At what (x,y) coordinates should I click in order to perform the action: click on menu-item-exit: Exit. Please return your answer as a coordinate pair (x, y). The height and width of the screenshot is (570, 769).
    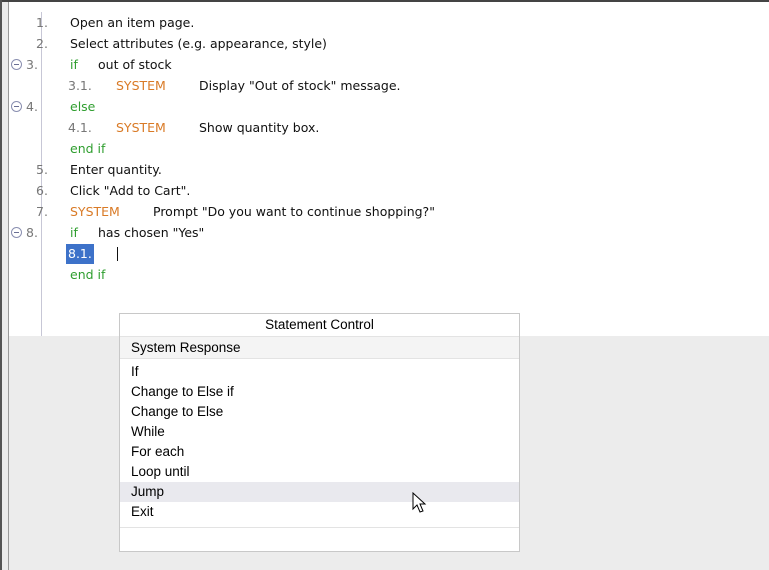
    Looking at the image, I should click on (319, 512).